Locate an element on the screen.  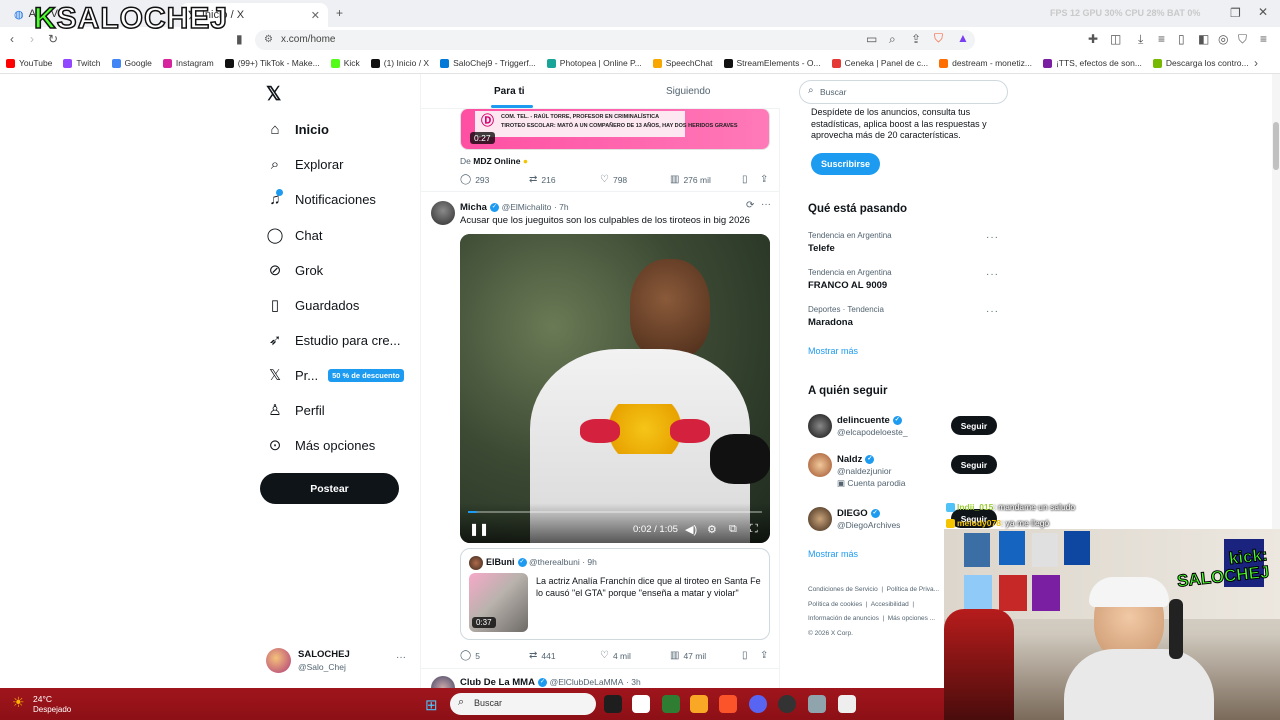
menu-icon: ≡ is located at coordinates (1263, 39).